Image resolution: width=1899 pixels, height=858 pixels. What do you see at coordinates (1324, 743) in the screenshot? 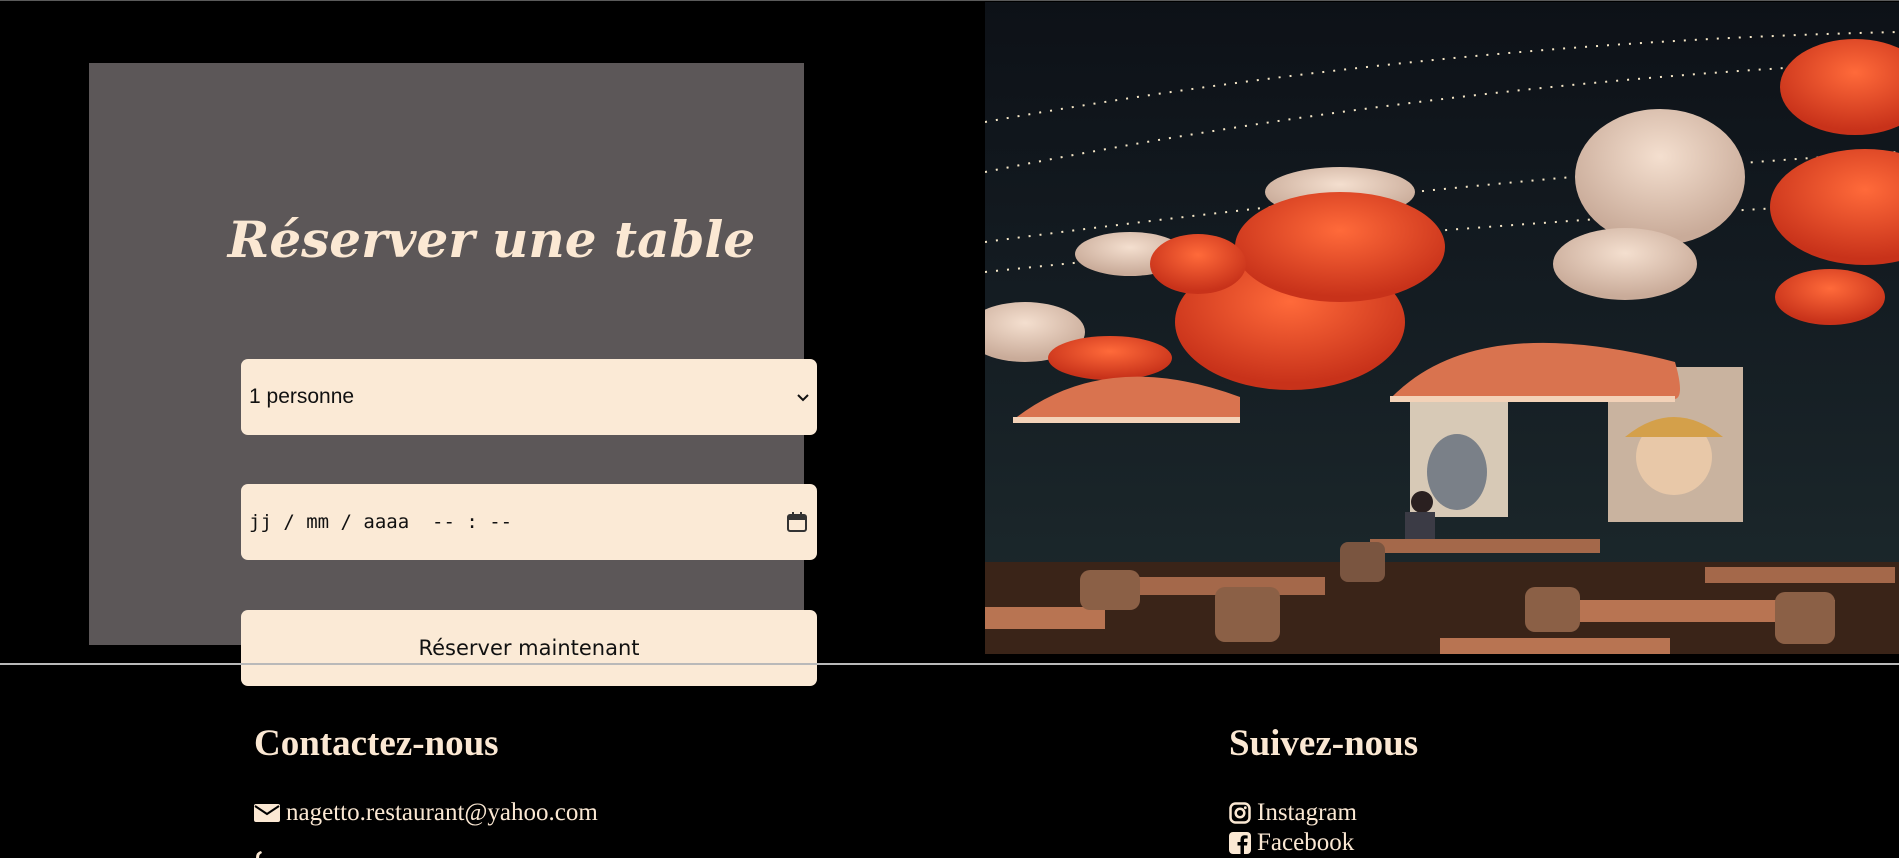
I see `follow-heading: Suivez-nous` at bounding box center [1324, 743].